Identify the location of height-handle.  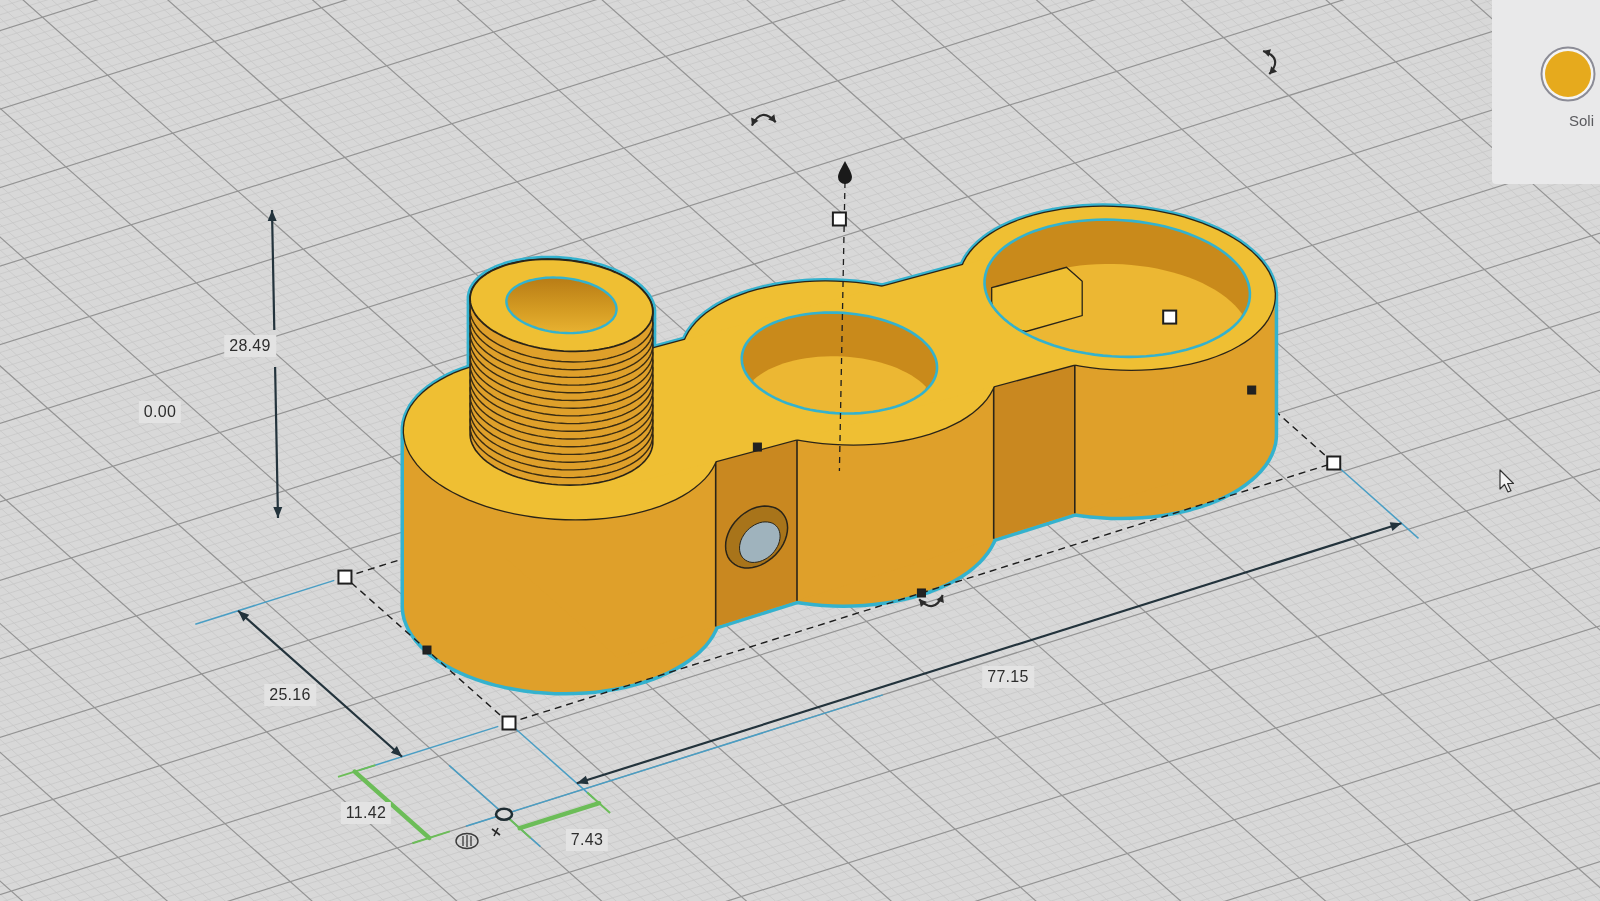
(839, 219).